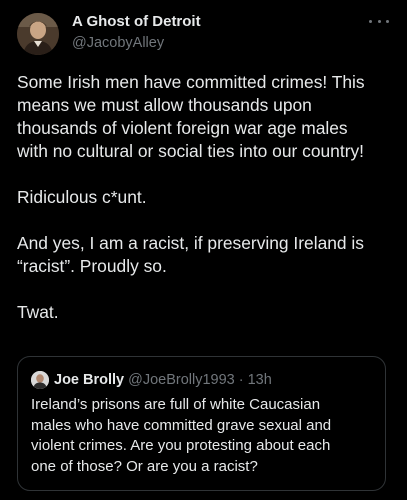 The width and height of the screenshot is (407, 500). I want to click on quoted-author-avatar, so click(40, 380).